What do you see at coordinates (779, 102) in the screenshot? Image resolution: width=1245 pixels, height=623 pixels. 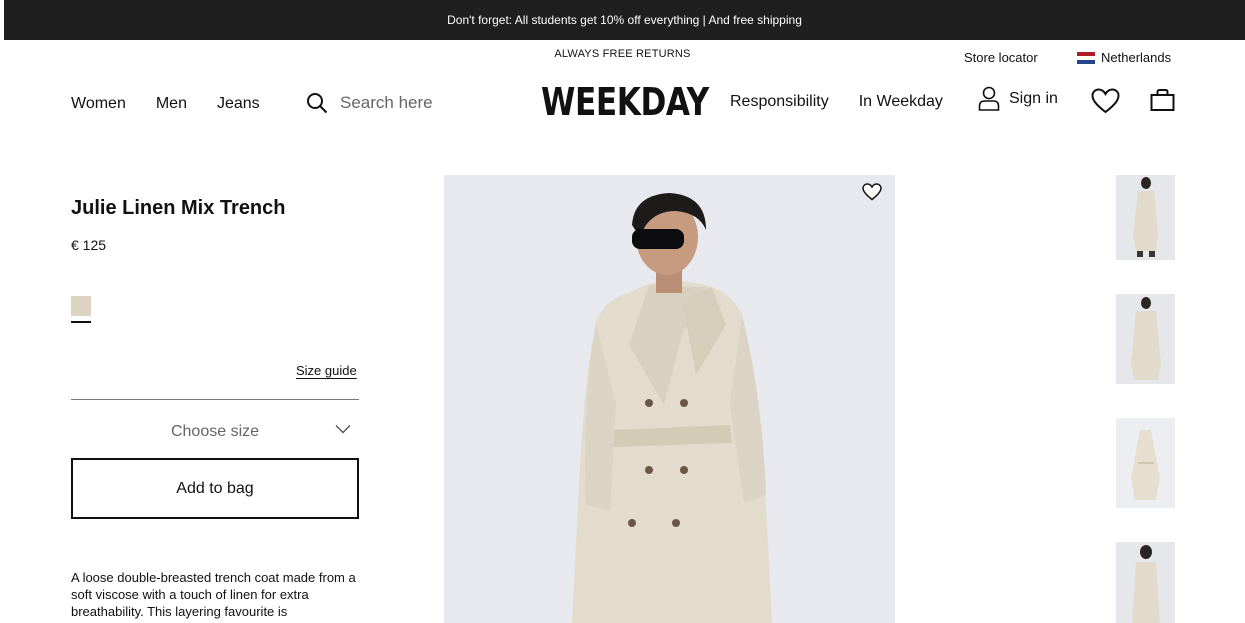 I see `nav-responsibility: Responsibility` at bounding box center [779, 102].